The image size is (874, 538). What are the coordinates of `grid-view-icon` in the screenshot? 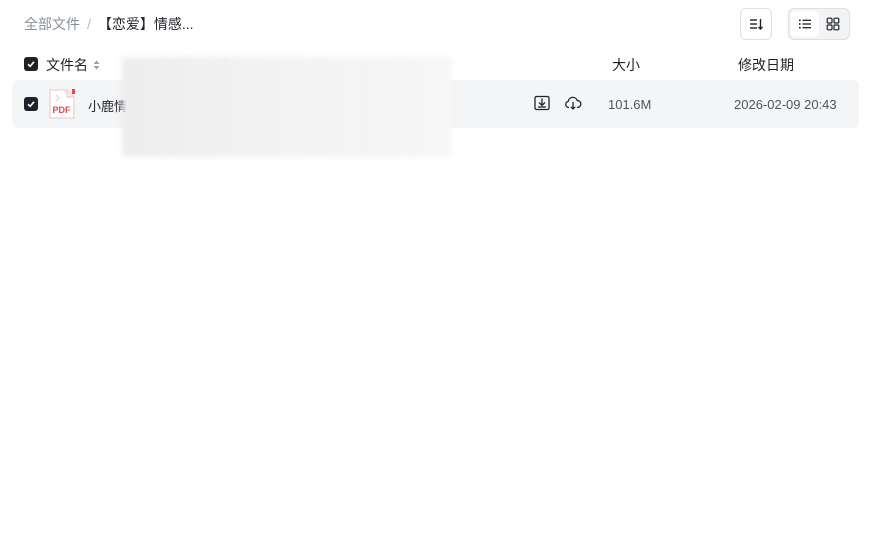 It's located at (833, 24).